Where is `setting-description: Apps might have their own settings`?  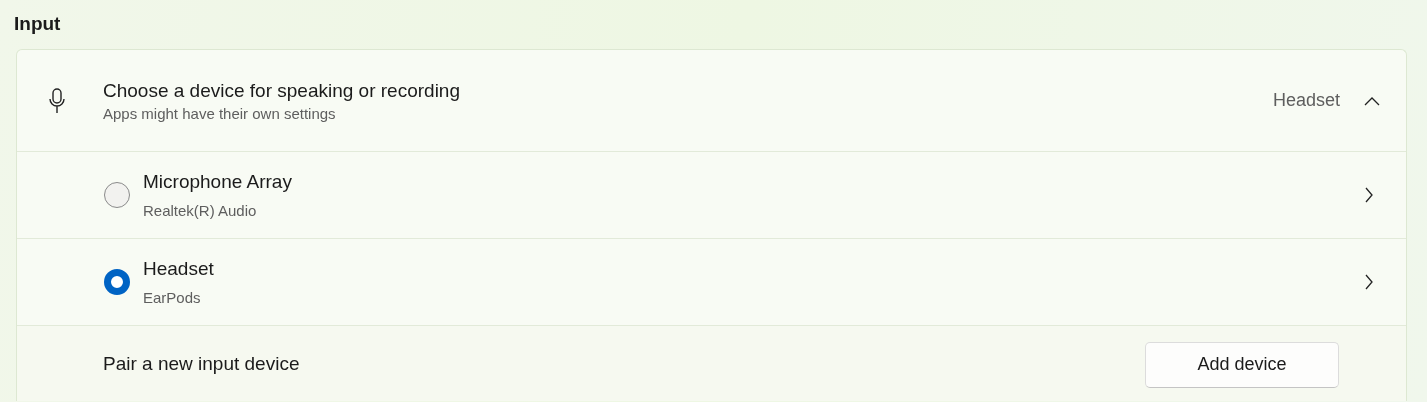 setting-description: Apps might have their own settings is located at coordinates (220, 113).